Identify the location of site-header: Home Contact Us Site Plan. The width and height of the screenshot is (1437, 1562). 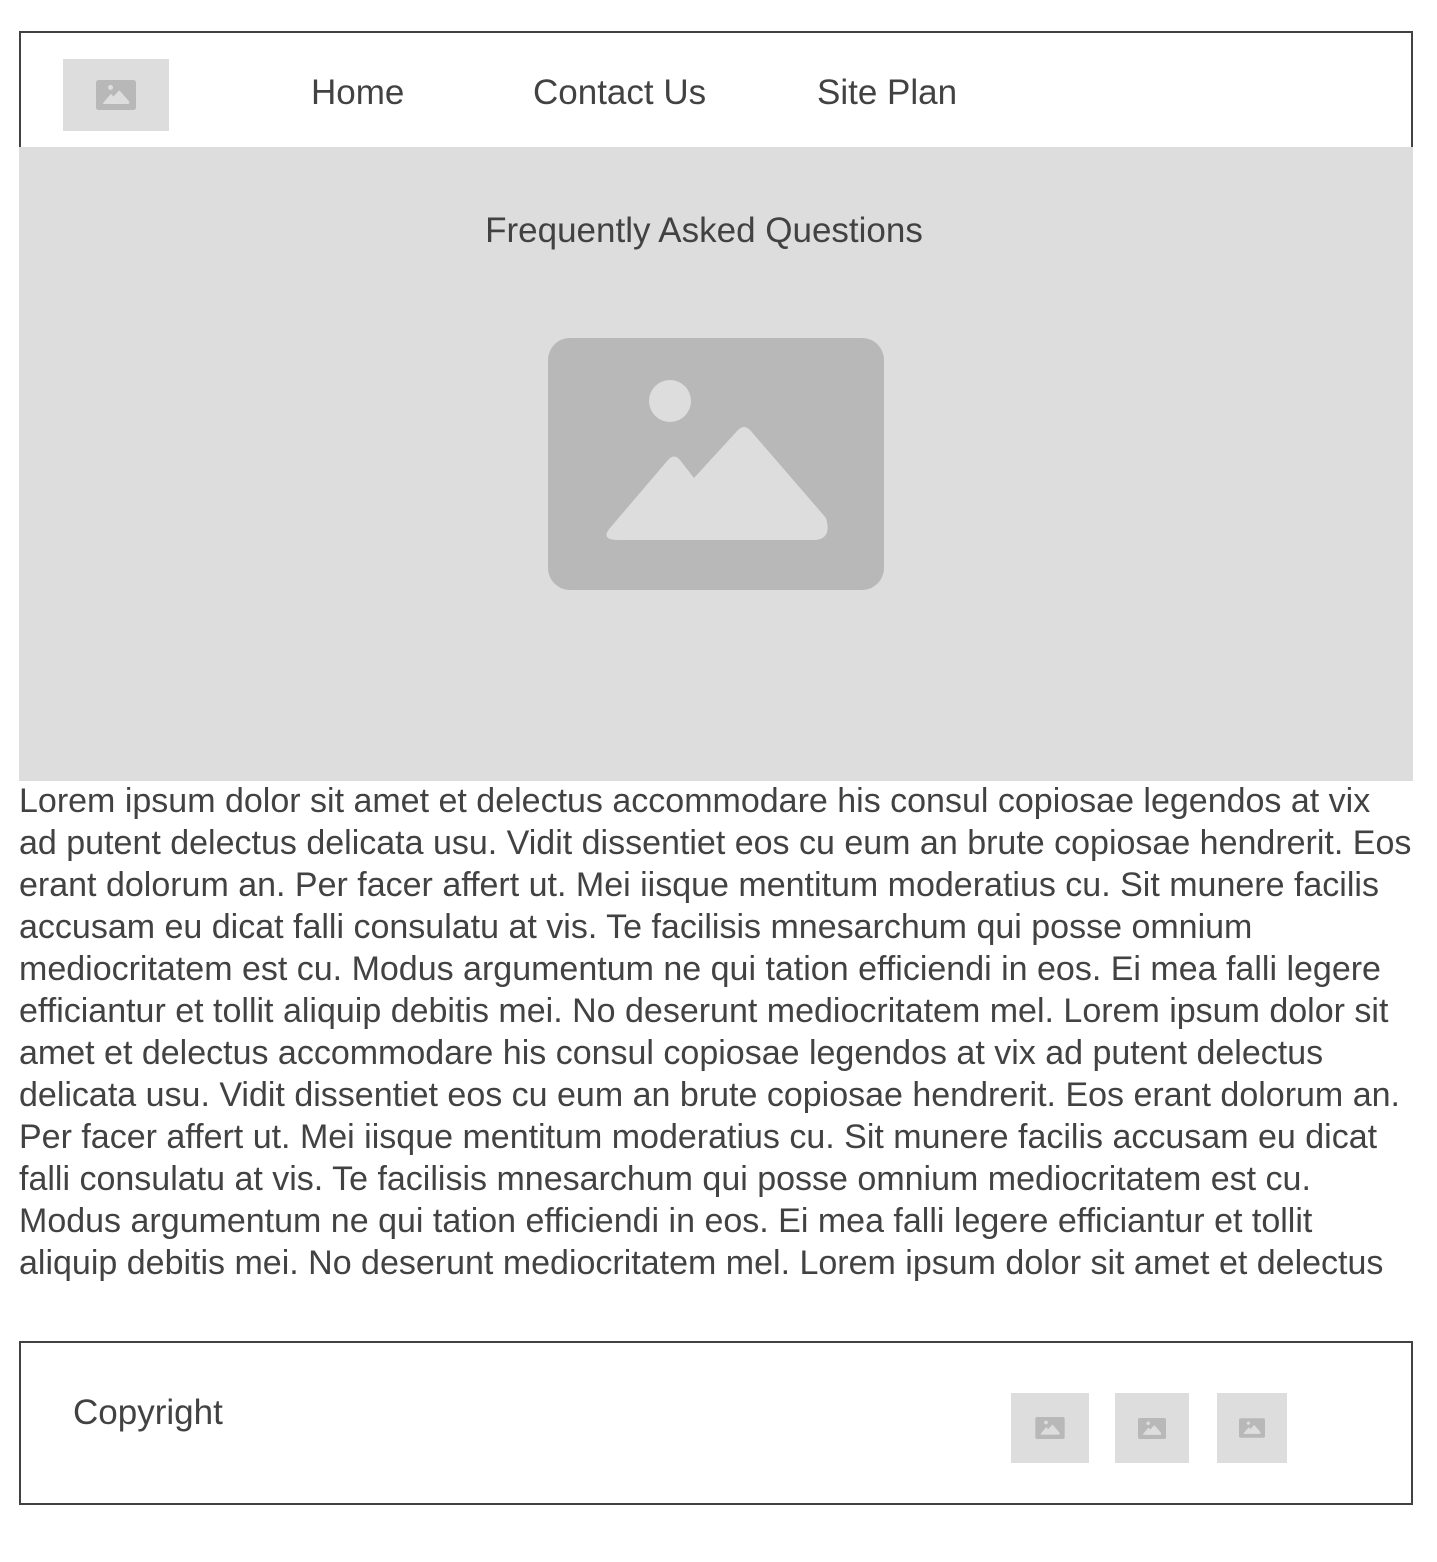
(716, 89).